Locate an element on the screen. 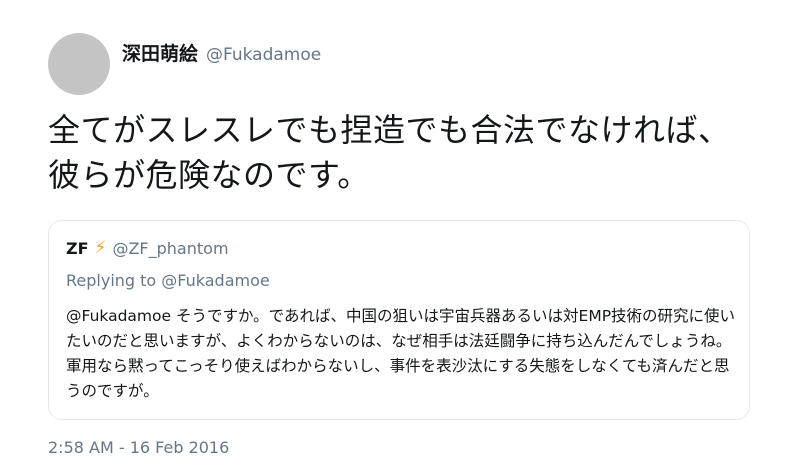 Image resolution: width=800 pixels, height=471 pixels. quoted-author-handle: @ZF_phantom is located at coordinates (170, 248).